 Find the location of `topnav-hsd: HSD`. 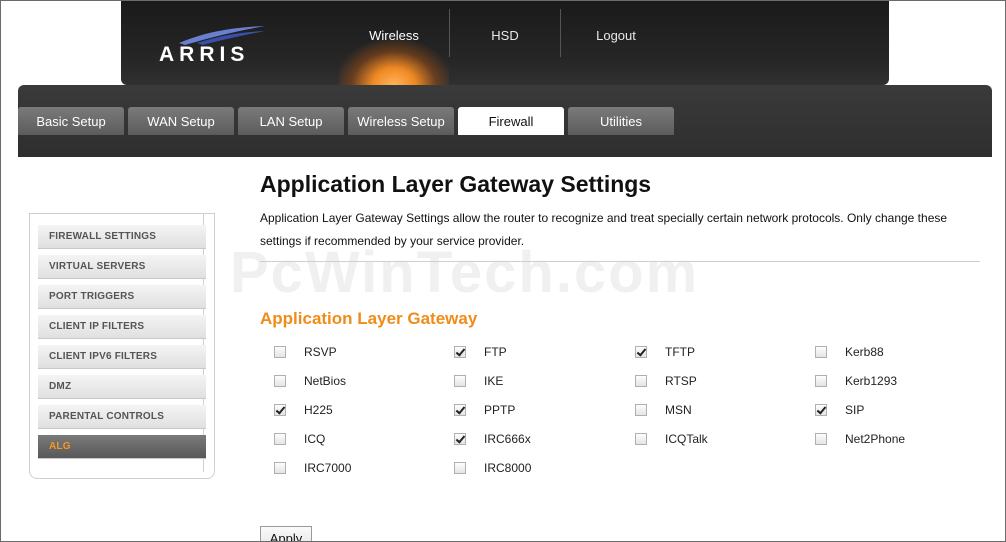

topnav-hsd: HSD is located at coordinates (505, 43).